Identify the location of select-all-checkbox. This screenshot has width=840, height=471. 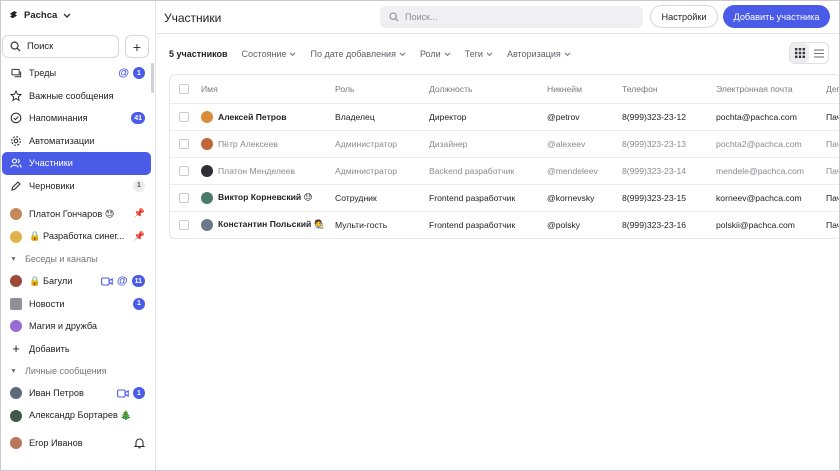
(184, 89).